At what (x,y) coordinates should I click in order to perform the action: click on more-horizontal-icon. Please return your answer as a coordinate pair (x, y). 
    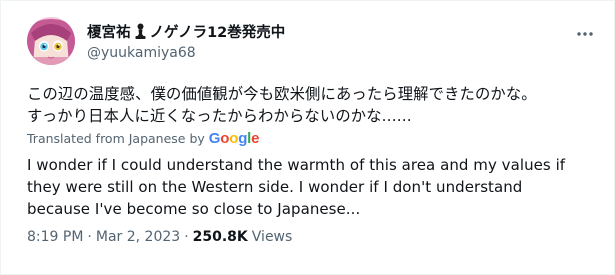
    Looking at the image, I should click on (585, 34).